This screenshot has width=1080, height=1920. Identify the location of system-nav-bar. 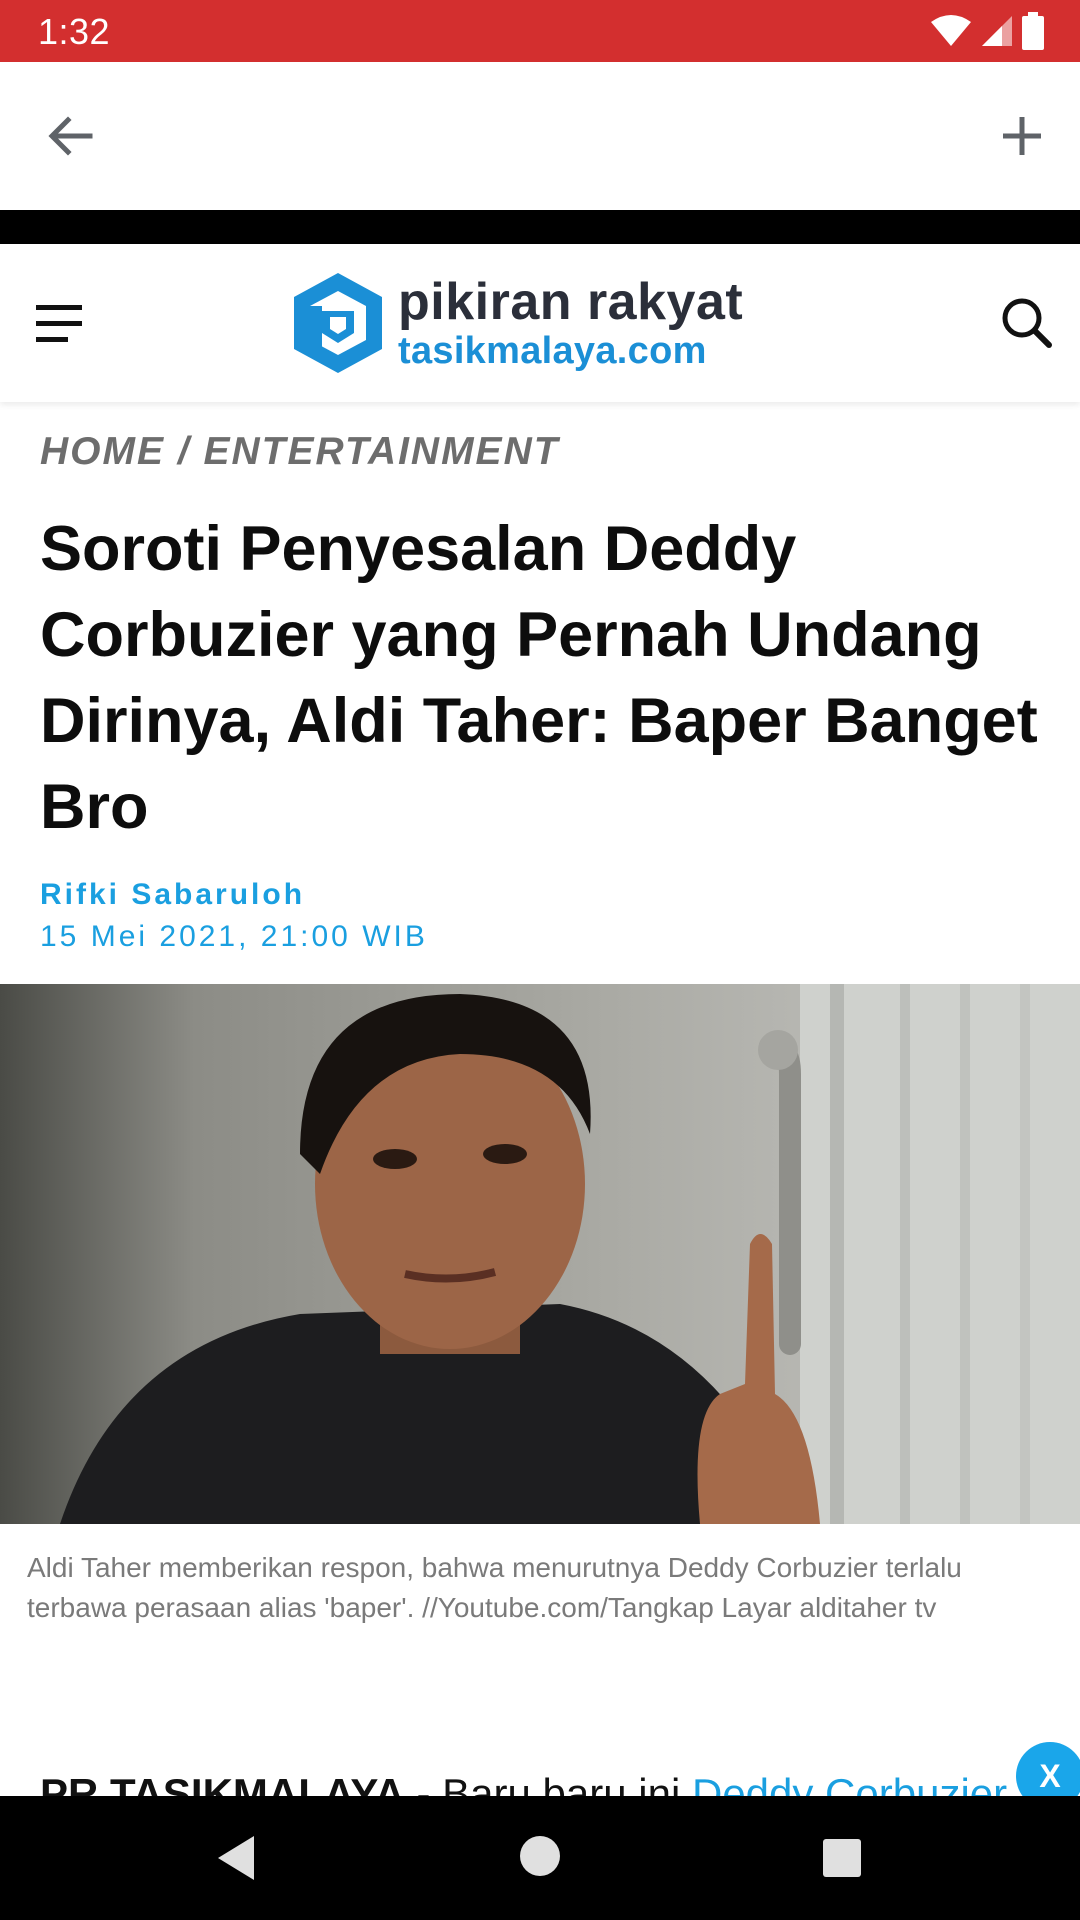
(540, 1858).